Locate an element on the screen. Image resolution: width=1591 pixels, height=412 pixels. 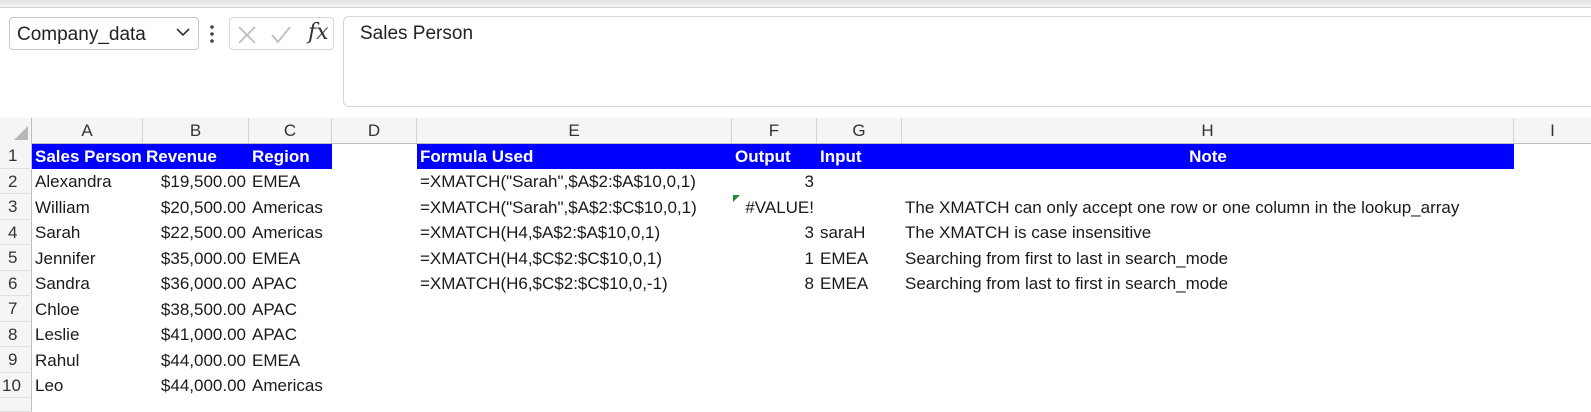
column-header-e: E is located at coordinates (574, 130).